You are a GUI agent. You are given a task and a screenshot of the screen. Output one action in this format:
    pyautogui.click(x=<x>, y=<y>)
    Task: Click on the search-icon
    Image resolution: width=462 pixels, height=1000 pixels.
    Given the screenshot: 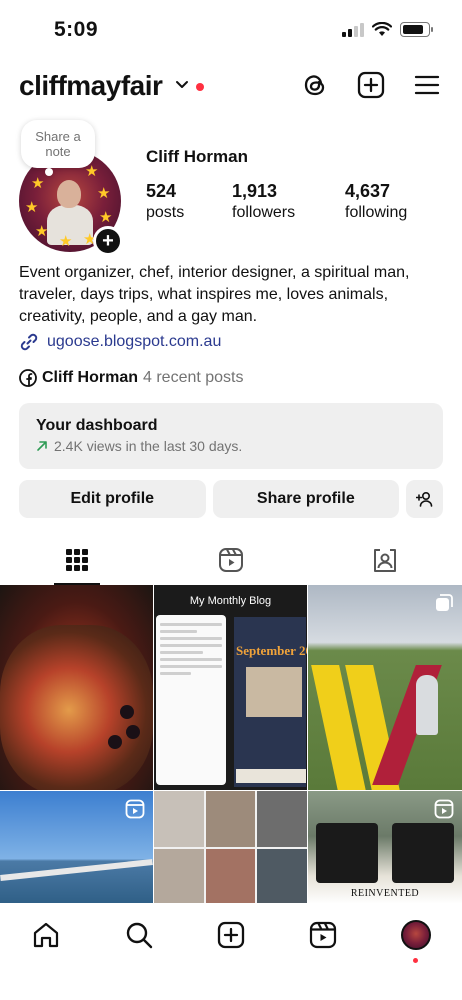 What is the action you would take?
    pyautogui.click(x=139, y=935)
    